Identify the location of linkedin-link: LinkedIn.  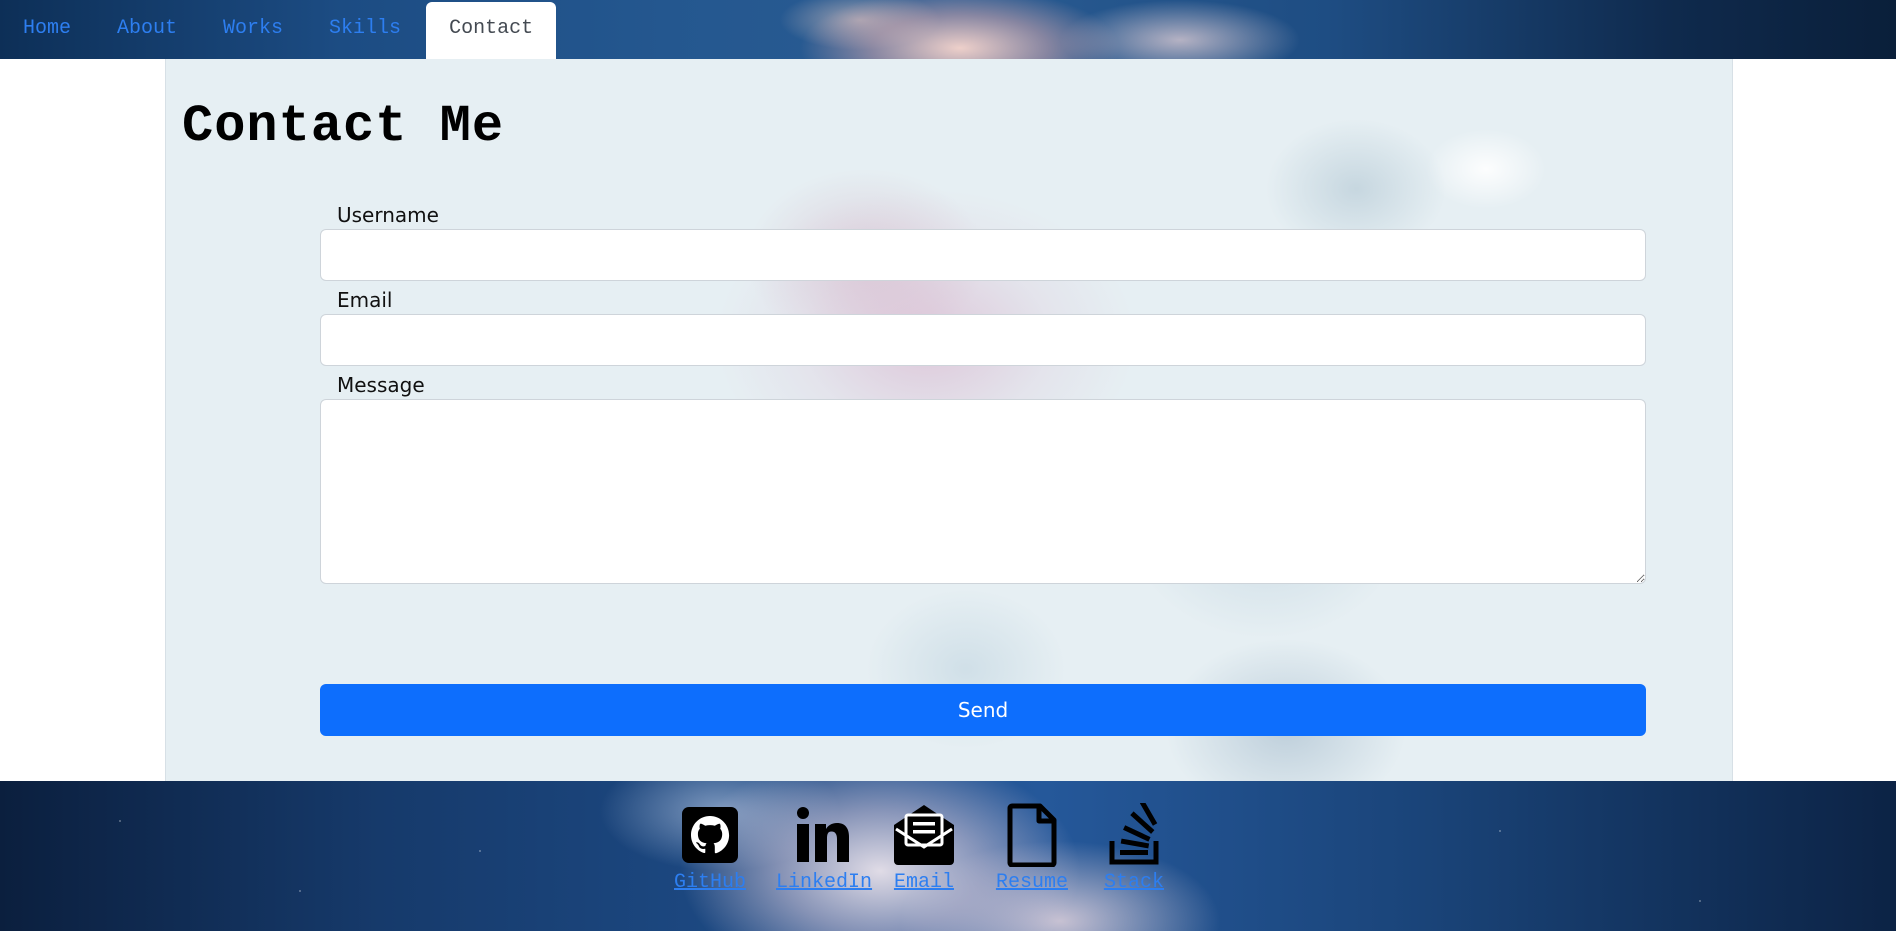
(824, 848).